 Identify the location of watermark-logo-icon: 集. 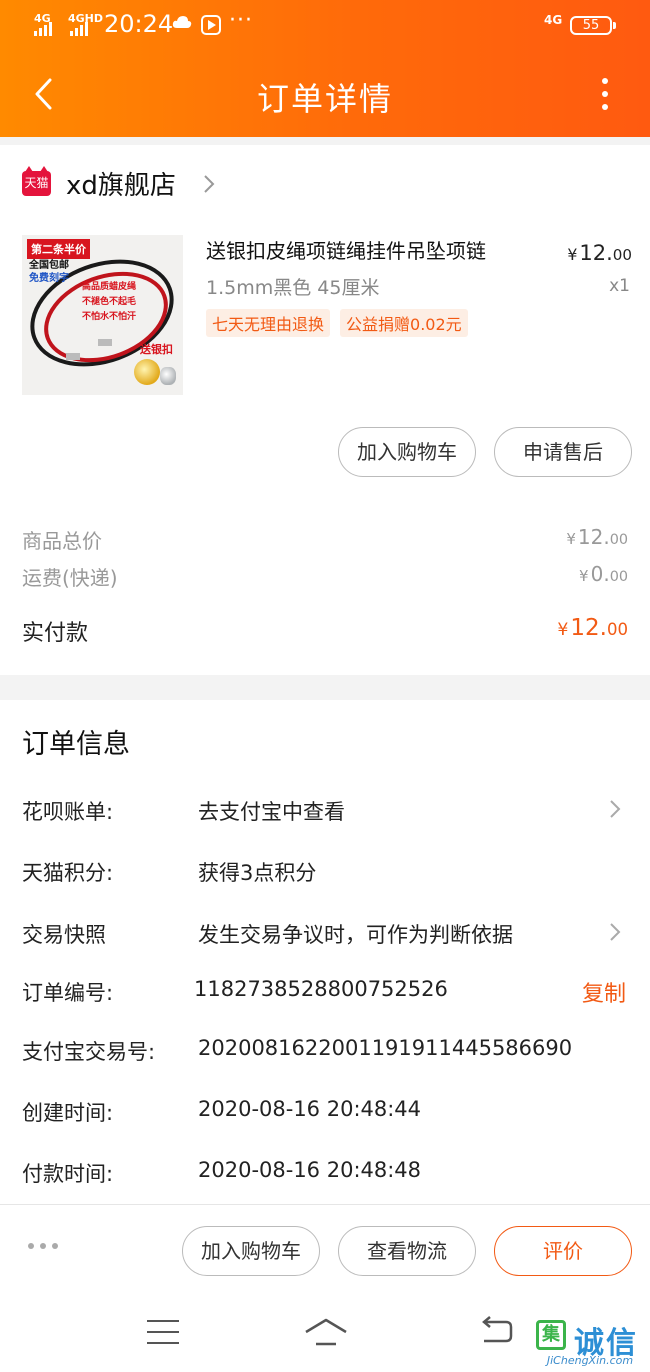
(551, 1335).